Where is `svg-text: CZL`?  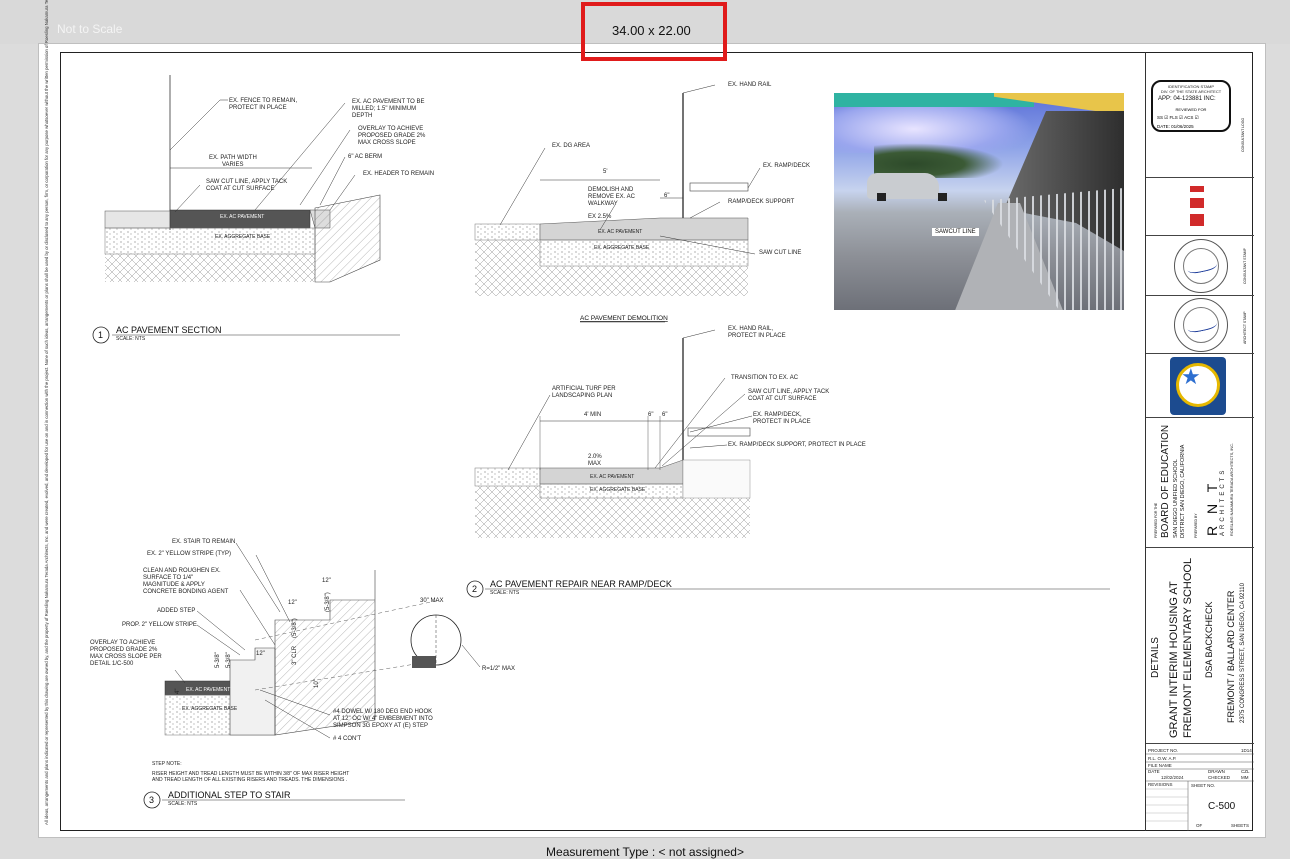 svg-text: CZL is located at coordinates (1245, 771).